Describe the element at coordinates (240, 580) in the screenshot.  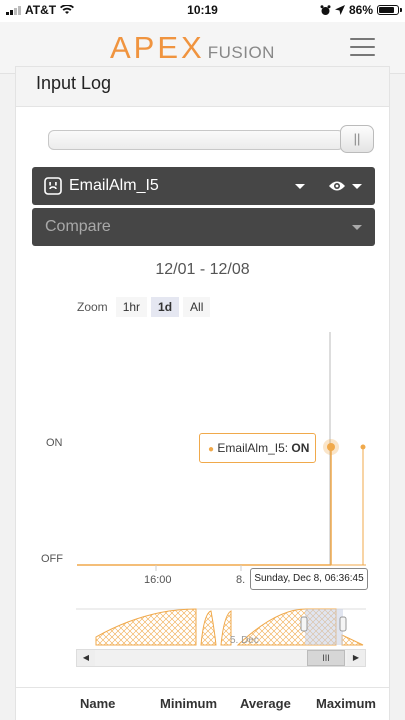
I see `x-tick-8: 8.` at that location.